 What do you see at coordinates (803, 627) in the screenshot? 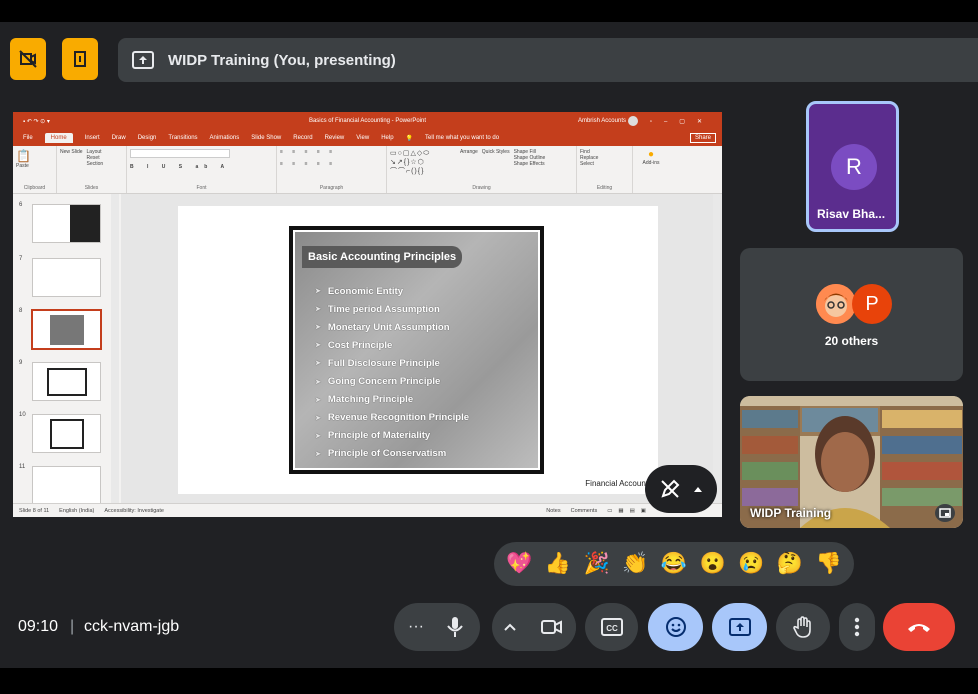
I see `raise-hand-button` at bounding box center [803, 627].